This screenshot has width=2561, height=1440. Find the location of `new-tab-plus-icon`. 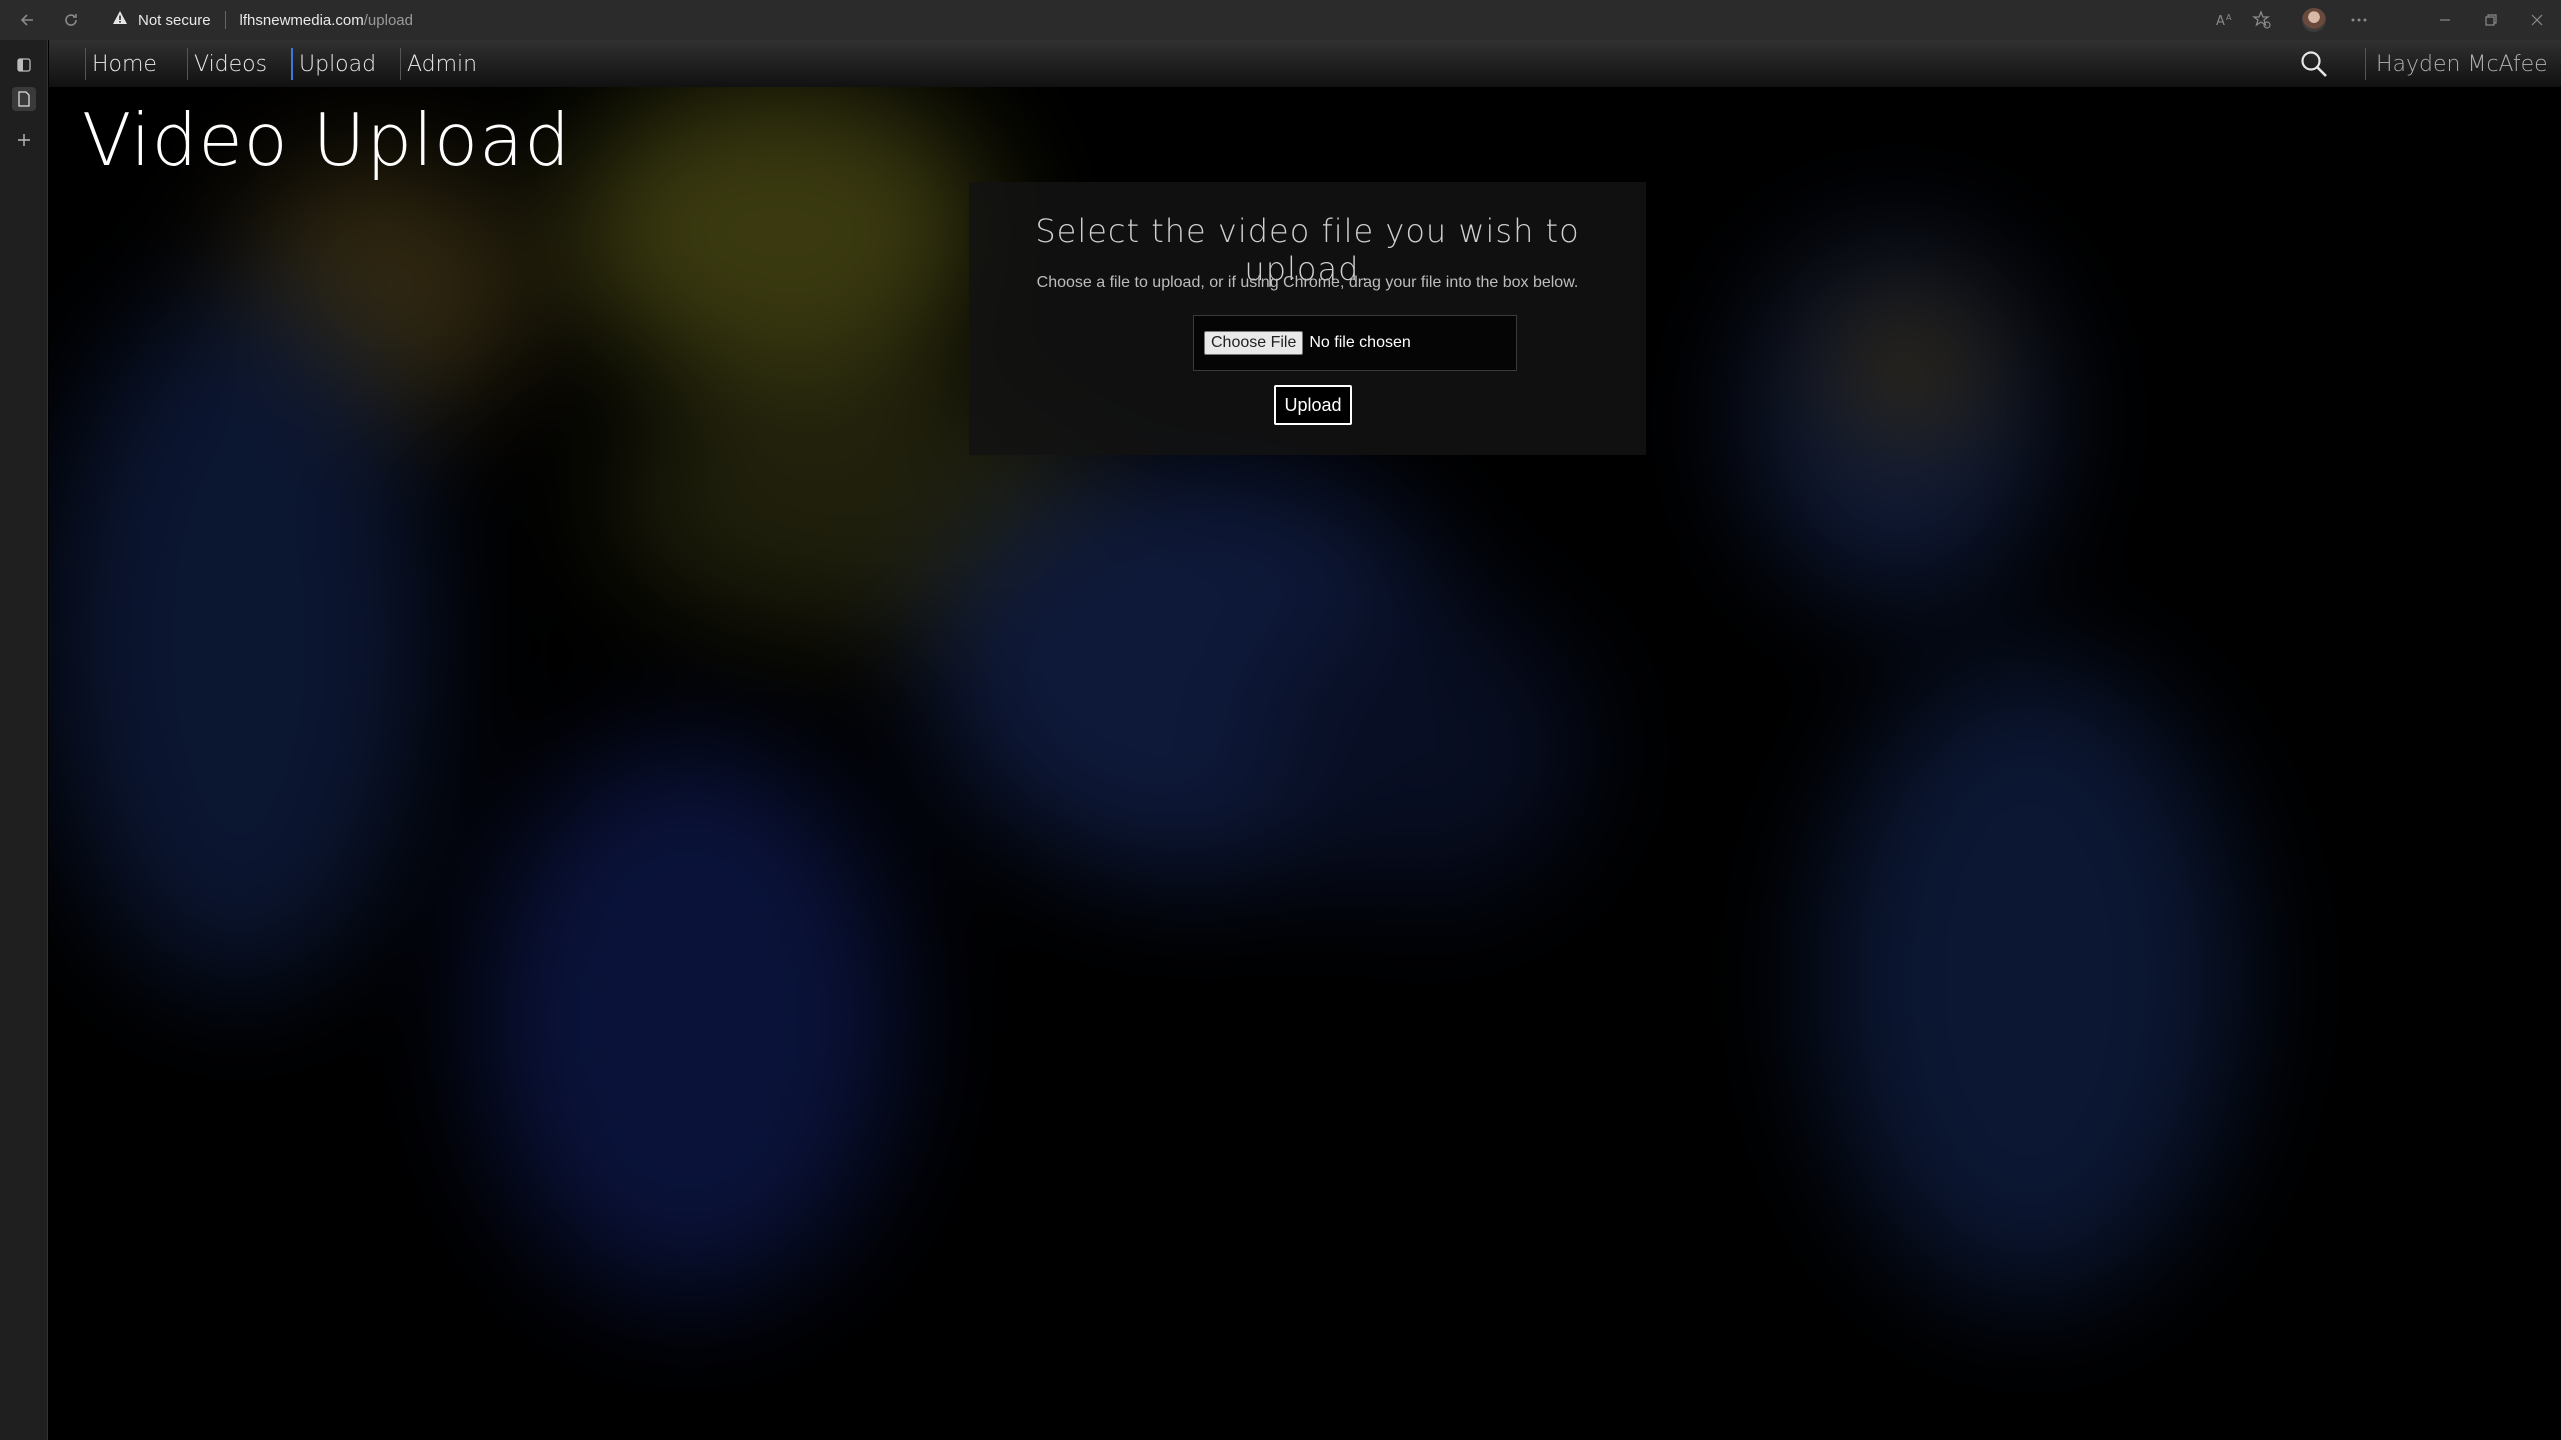

new-tab-plus-icon is located at coordinates (24, 140).